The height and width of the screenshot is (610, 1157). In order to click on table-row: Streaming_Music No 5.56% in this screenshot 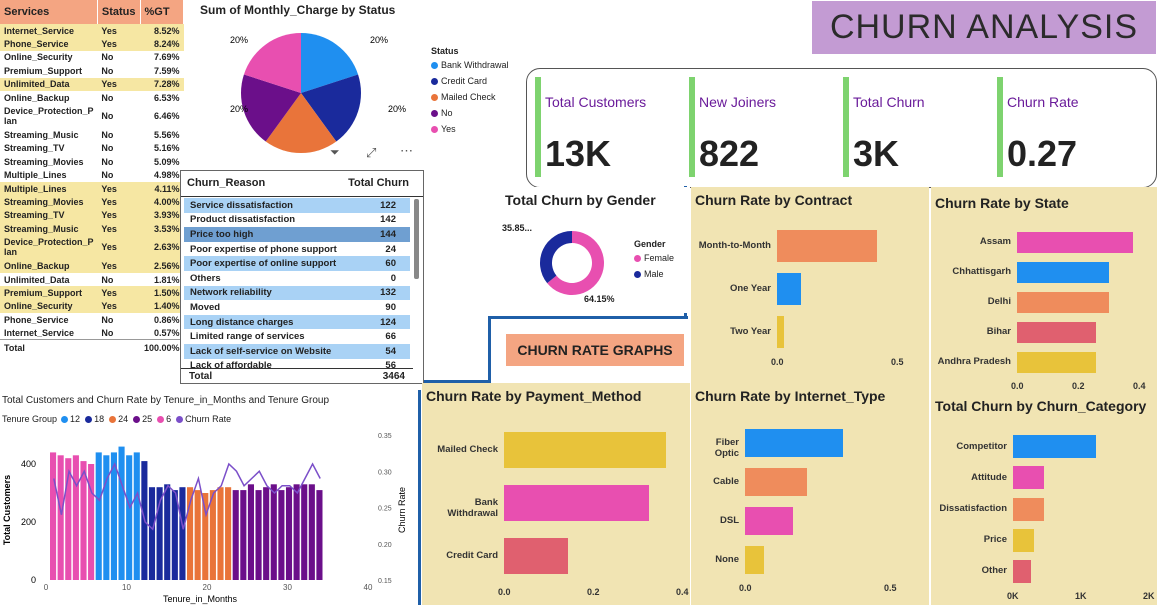, I will do `click(92, 135)`.